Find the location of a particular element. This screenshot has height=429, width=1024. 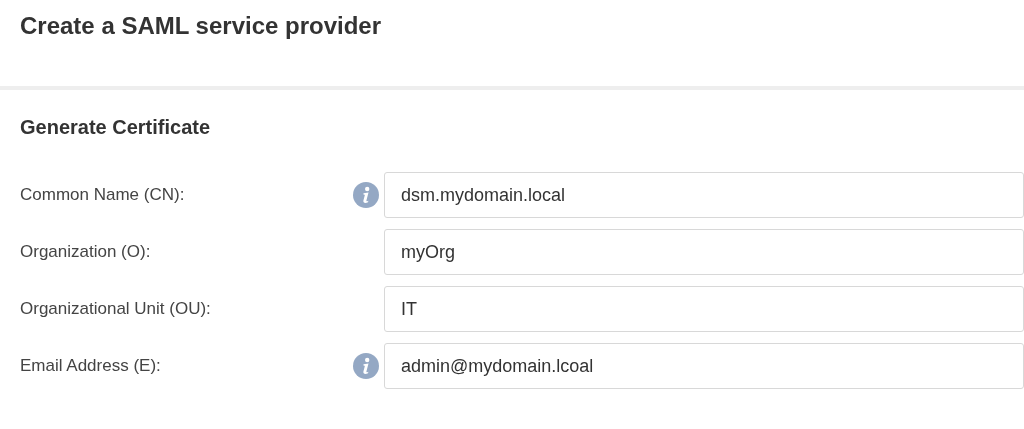

text-field: dsm.mydomain.local is located at coordinates (704, 195).